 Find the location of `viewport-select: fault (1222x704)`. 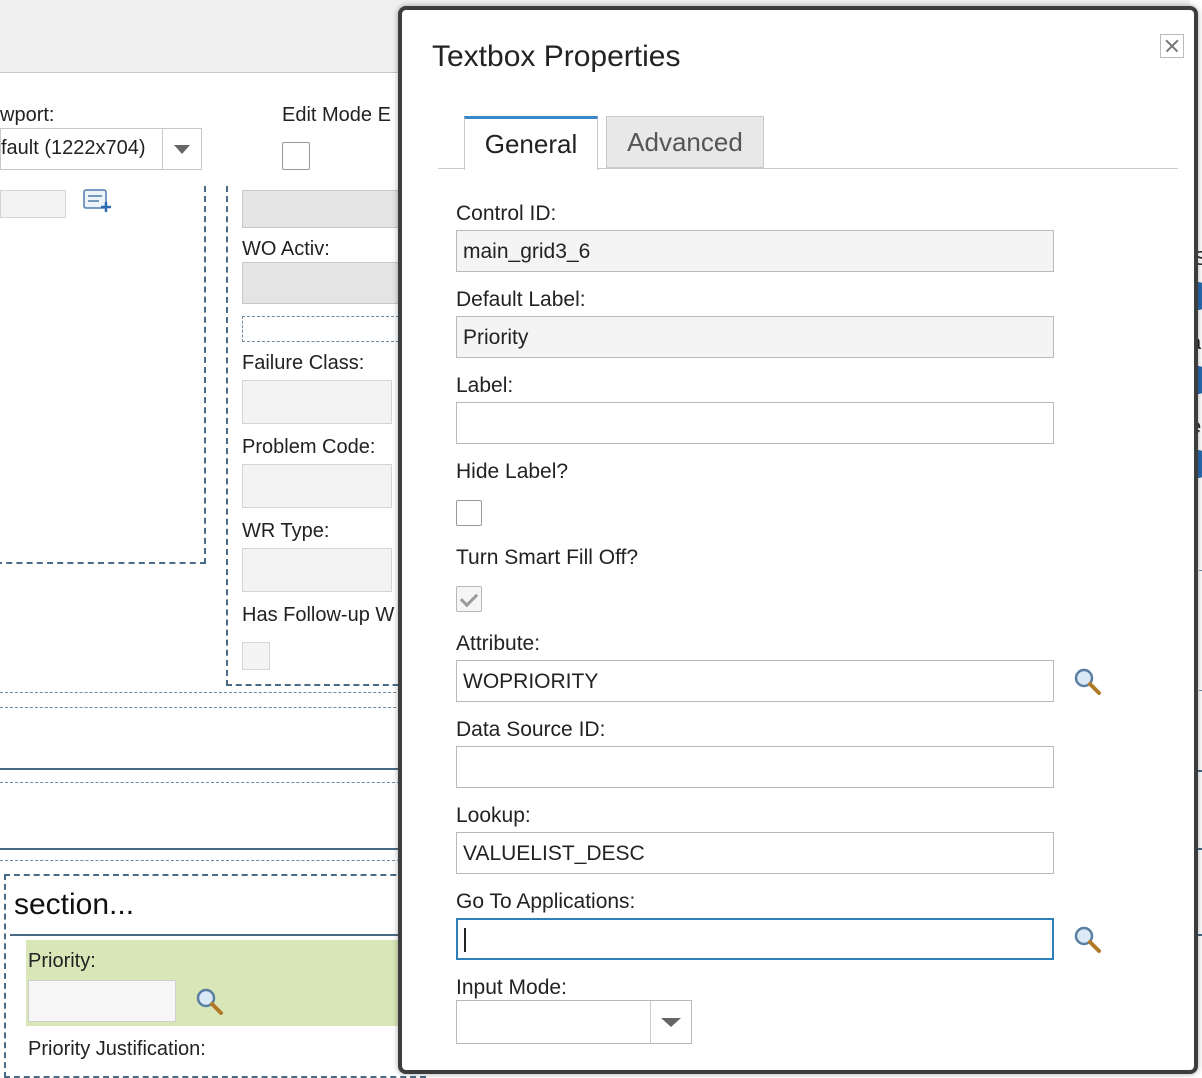

viewport-select: fault (1222x704) is located at coordinates (101, 149).